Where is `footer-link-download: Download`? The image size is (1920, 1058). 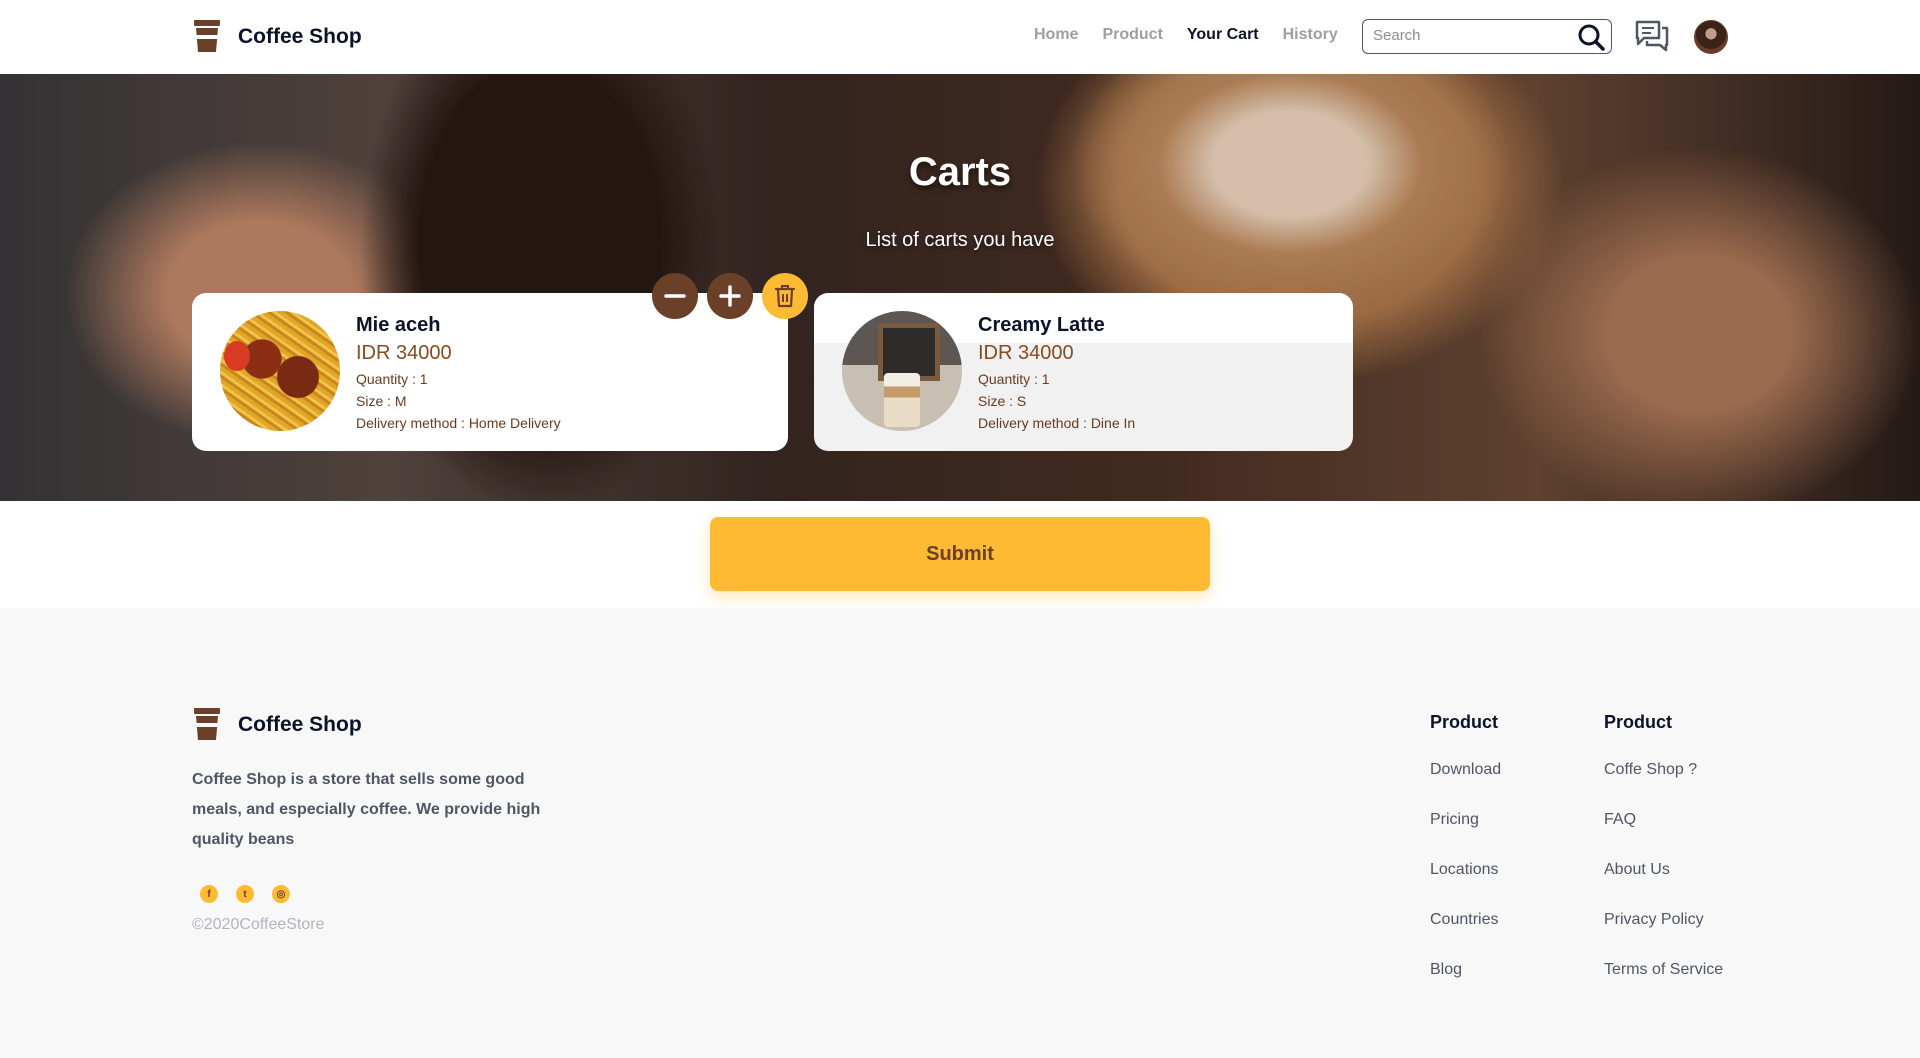 footer-link-download: Download is located at coordinates (1465, 786).